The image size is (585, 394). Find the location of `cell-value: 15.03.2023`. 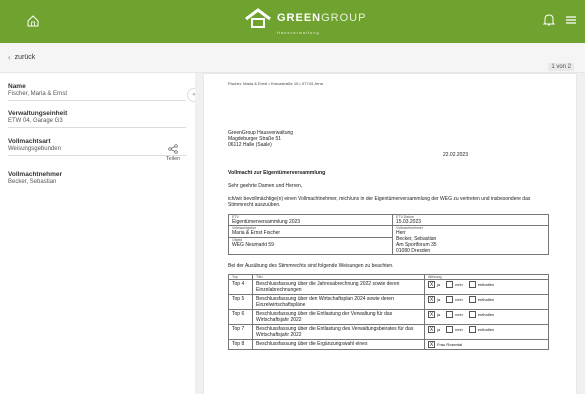

cell-value: 15.03.2023 is located at coordinates (409, 222).